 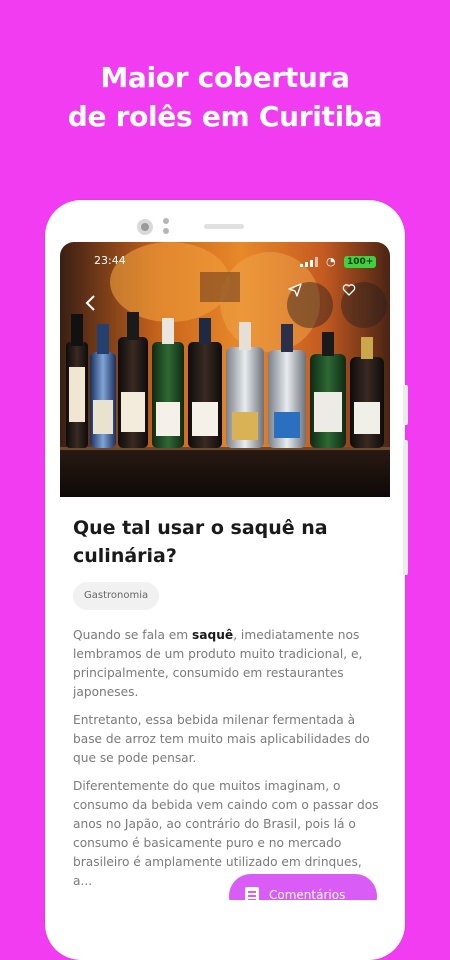 I want to click on category-chip: Gastronomia, so click(x=116, y=596).